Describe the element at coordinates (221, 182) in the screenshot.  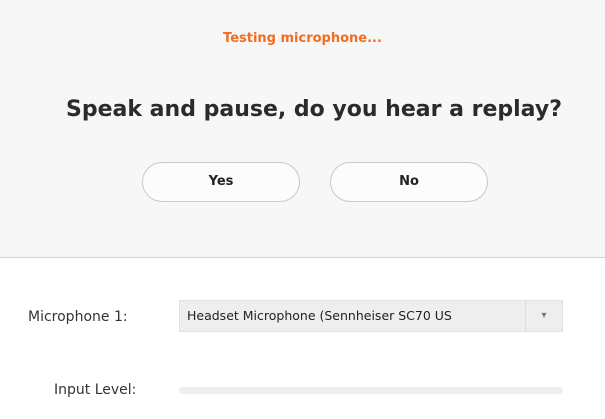
I see `yes-button: Yes` at that location.